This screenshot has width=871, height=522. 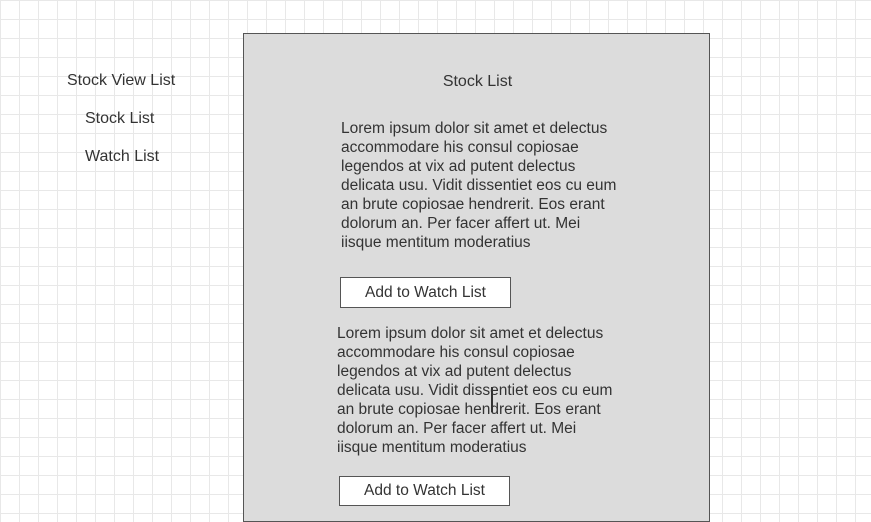 I want to click on sidebar-item-stock-list: Stock List, so click(x=119, y=118).